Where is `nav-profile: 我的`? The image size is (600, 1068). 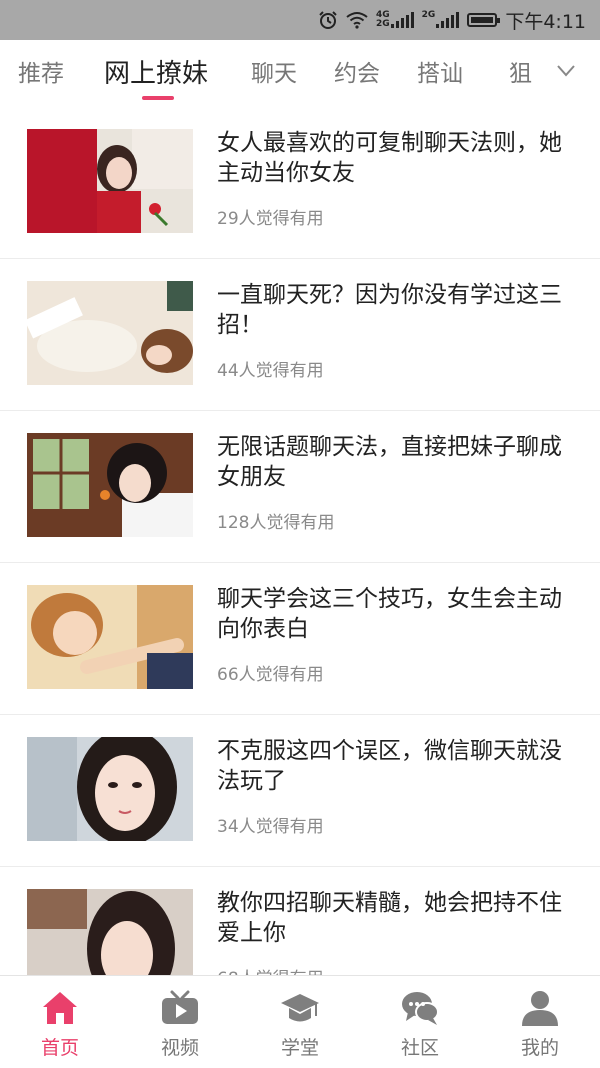 nav-profile: 我的 is located at coordinates (540, 1022).